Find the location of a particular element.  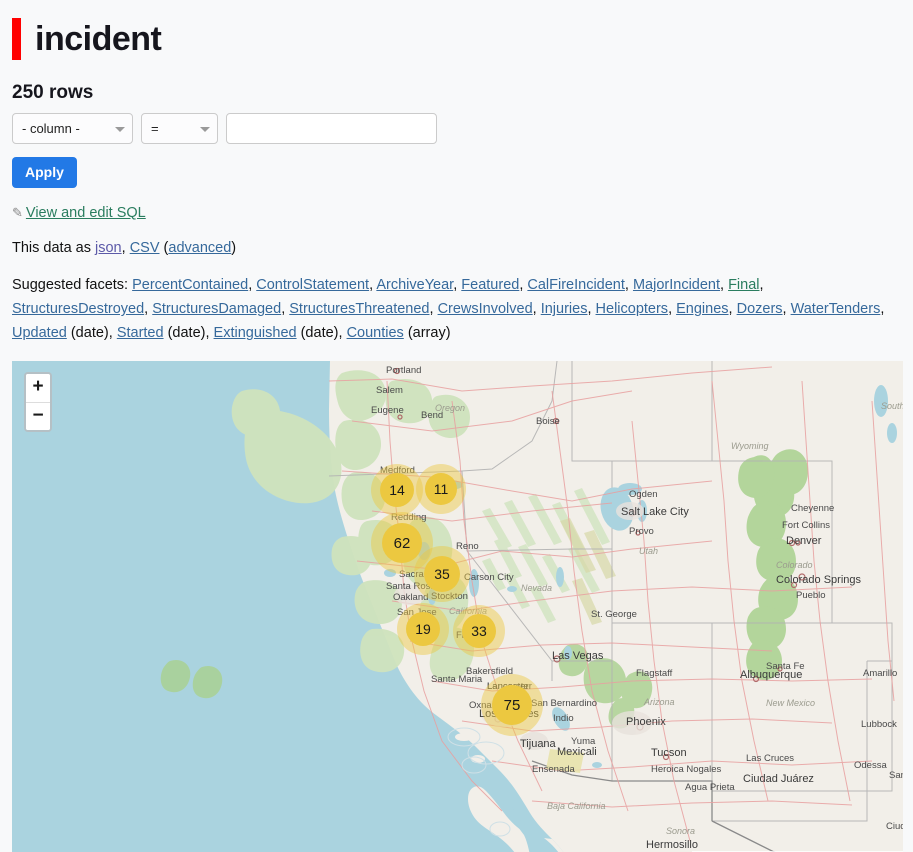

marker-cluster: 11 is located at coordinates (441, 489).